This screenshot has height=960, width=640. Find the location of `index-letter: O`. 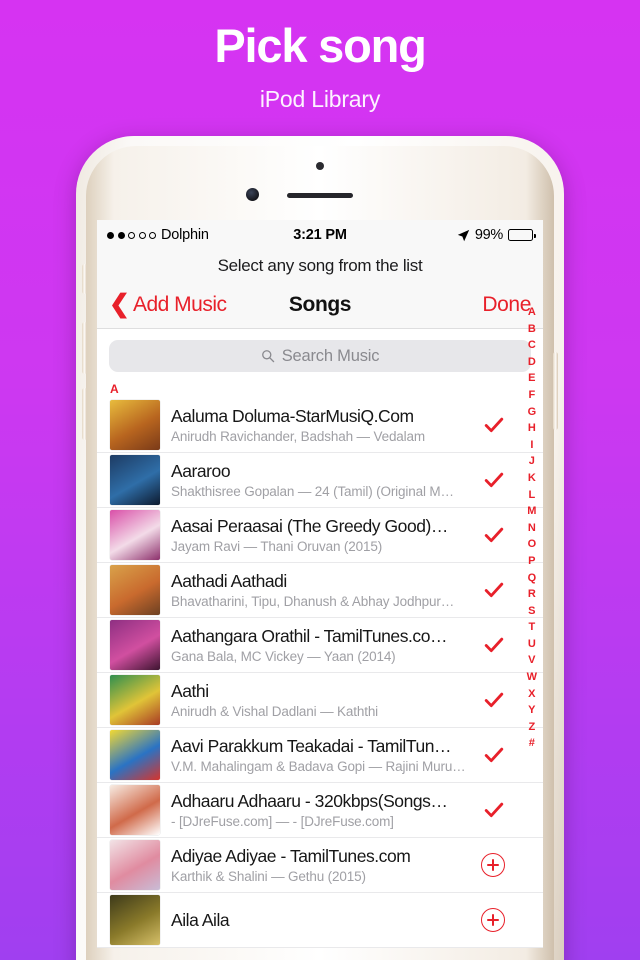

index-letter: O is located at coordinates (532, 544).